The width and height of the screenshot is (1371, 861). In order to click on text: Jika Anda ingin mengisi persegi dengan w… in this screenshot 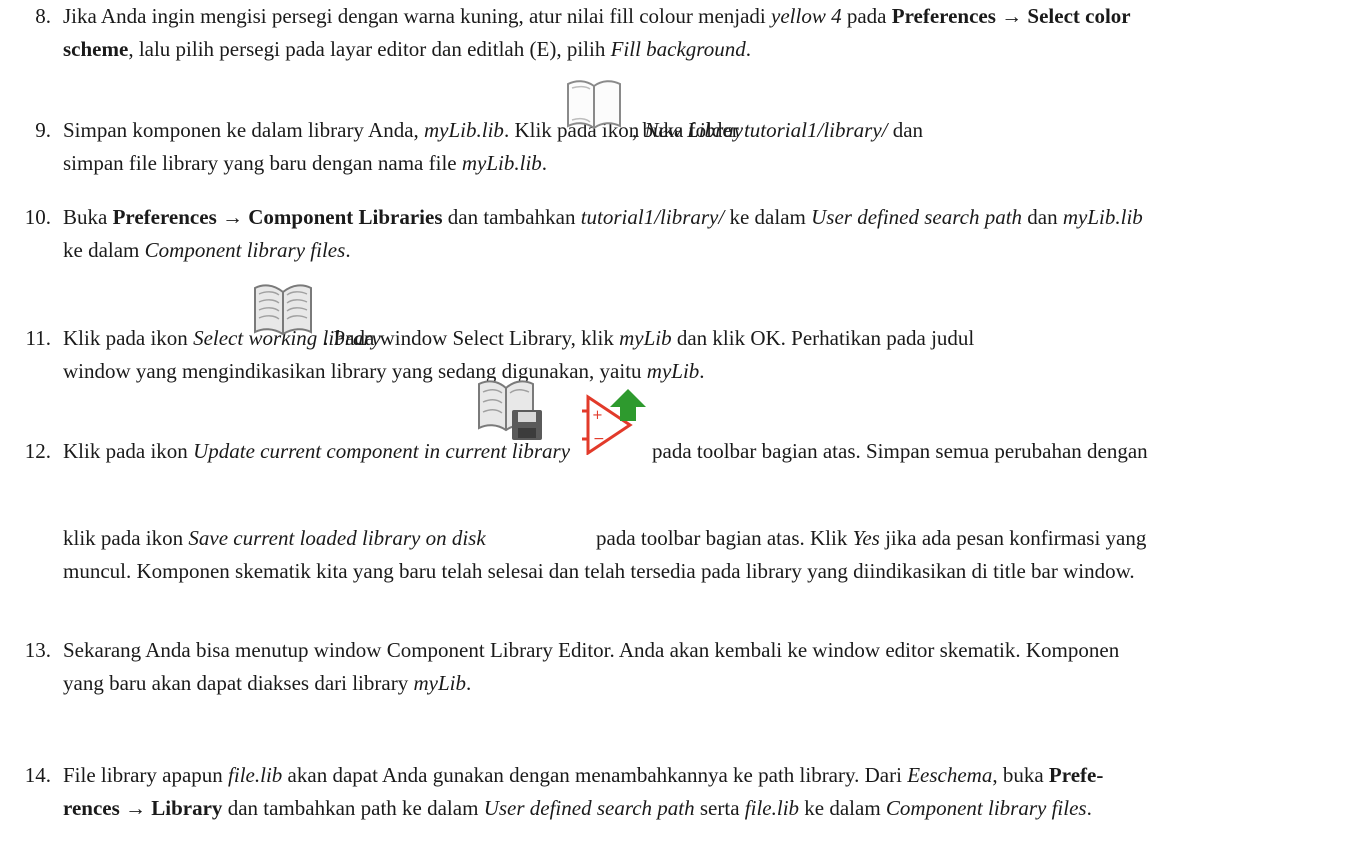, I will do `click(417, 16)`.